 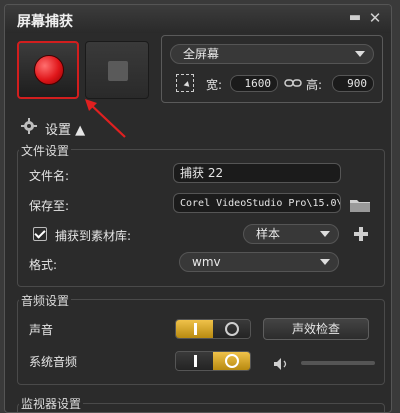 I want to click on folder-icon, so click(x=360, y=205).